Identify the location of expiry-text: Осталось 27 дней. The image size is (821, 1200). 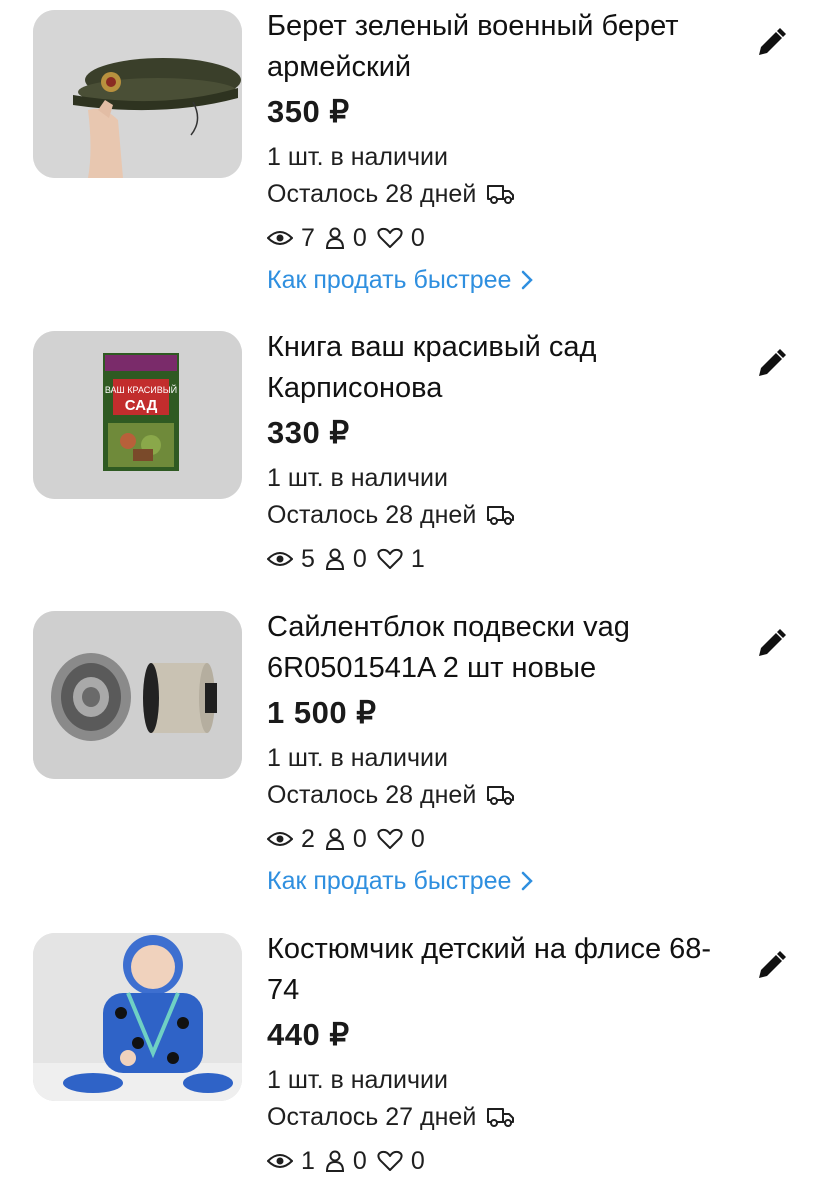
(372, 1117).